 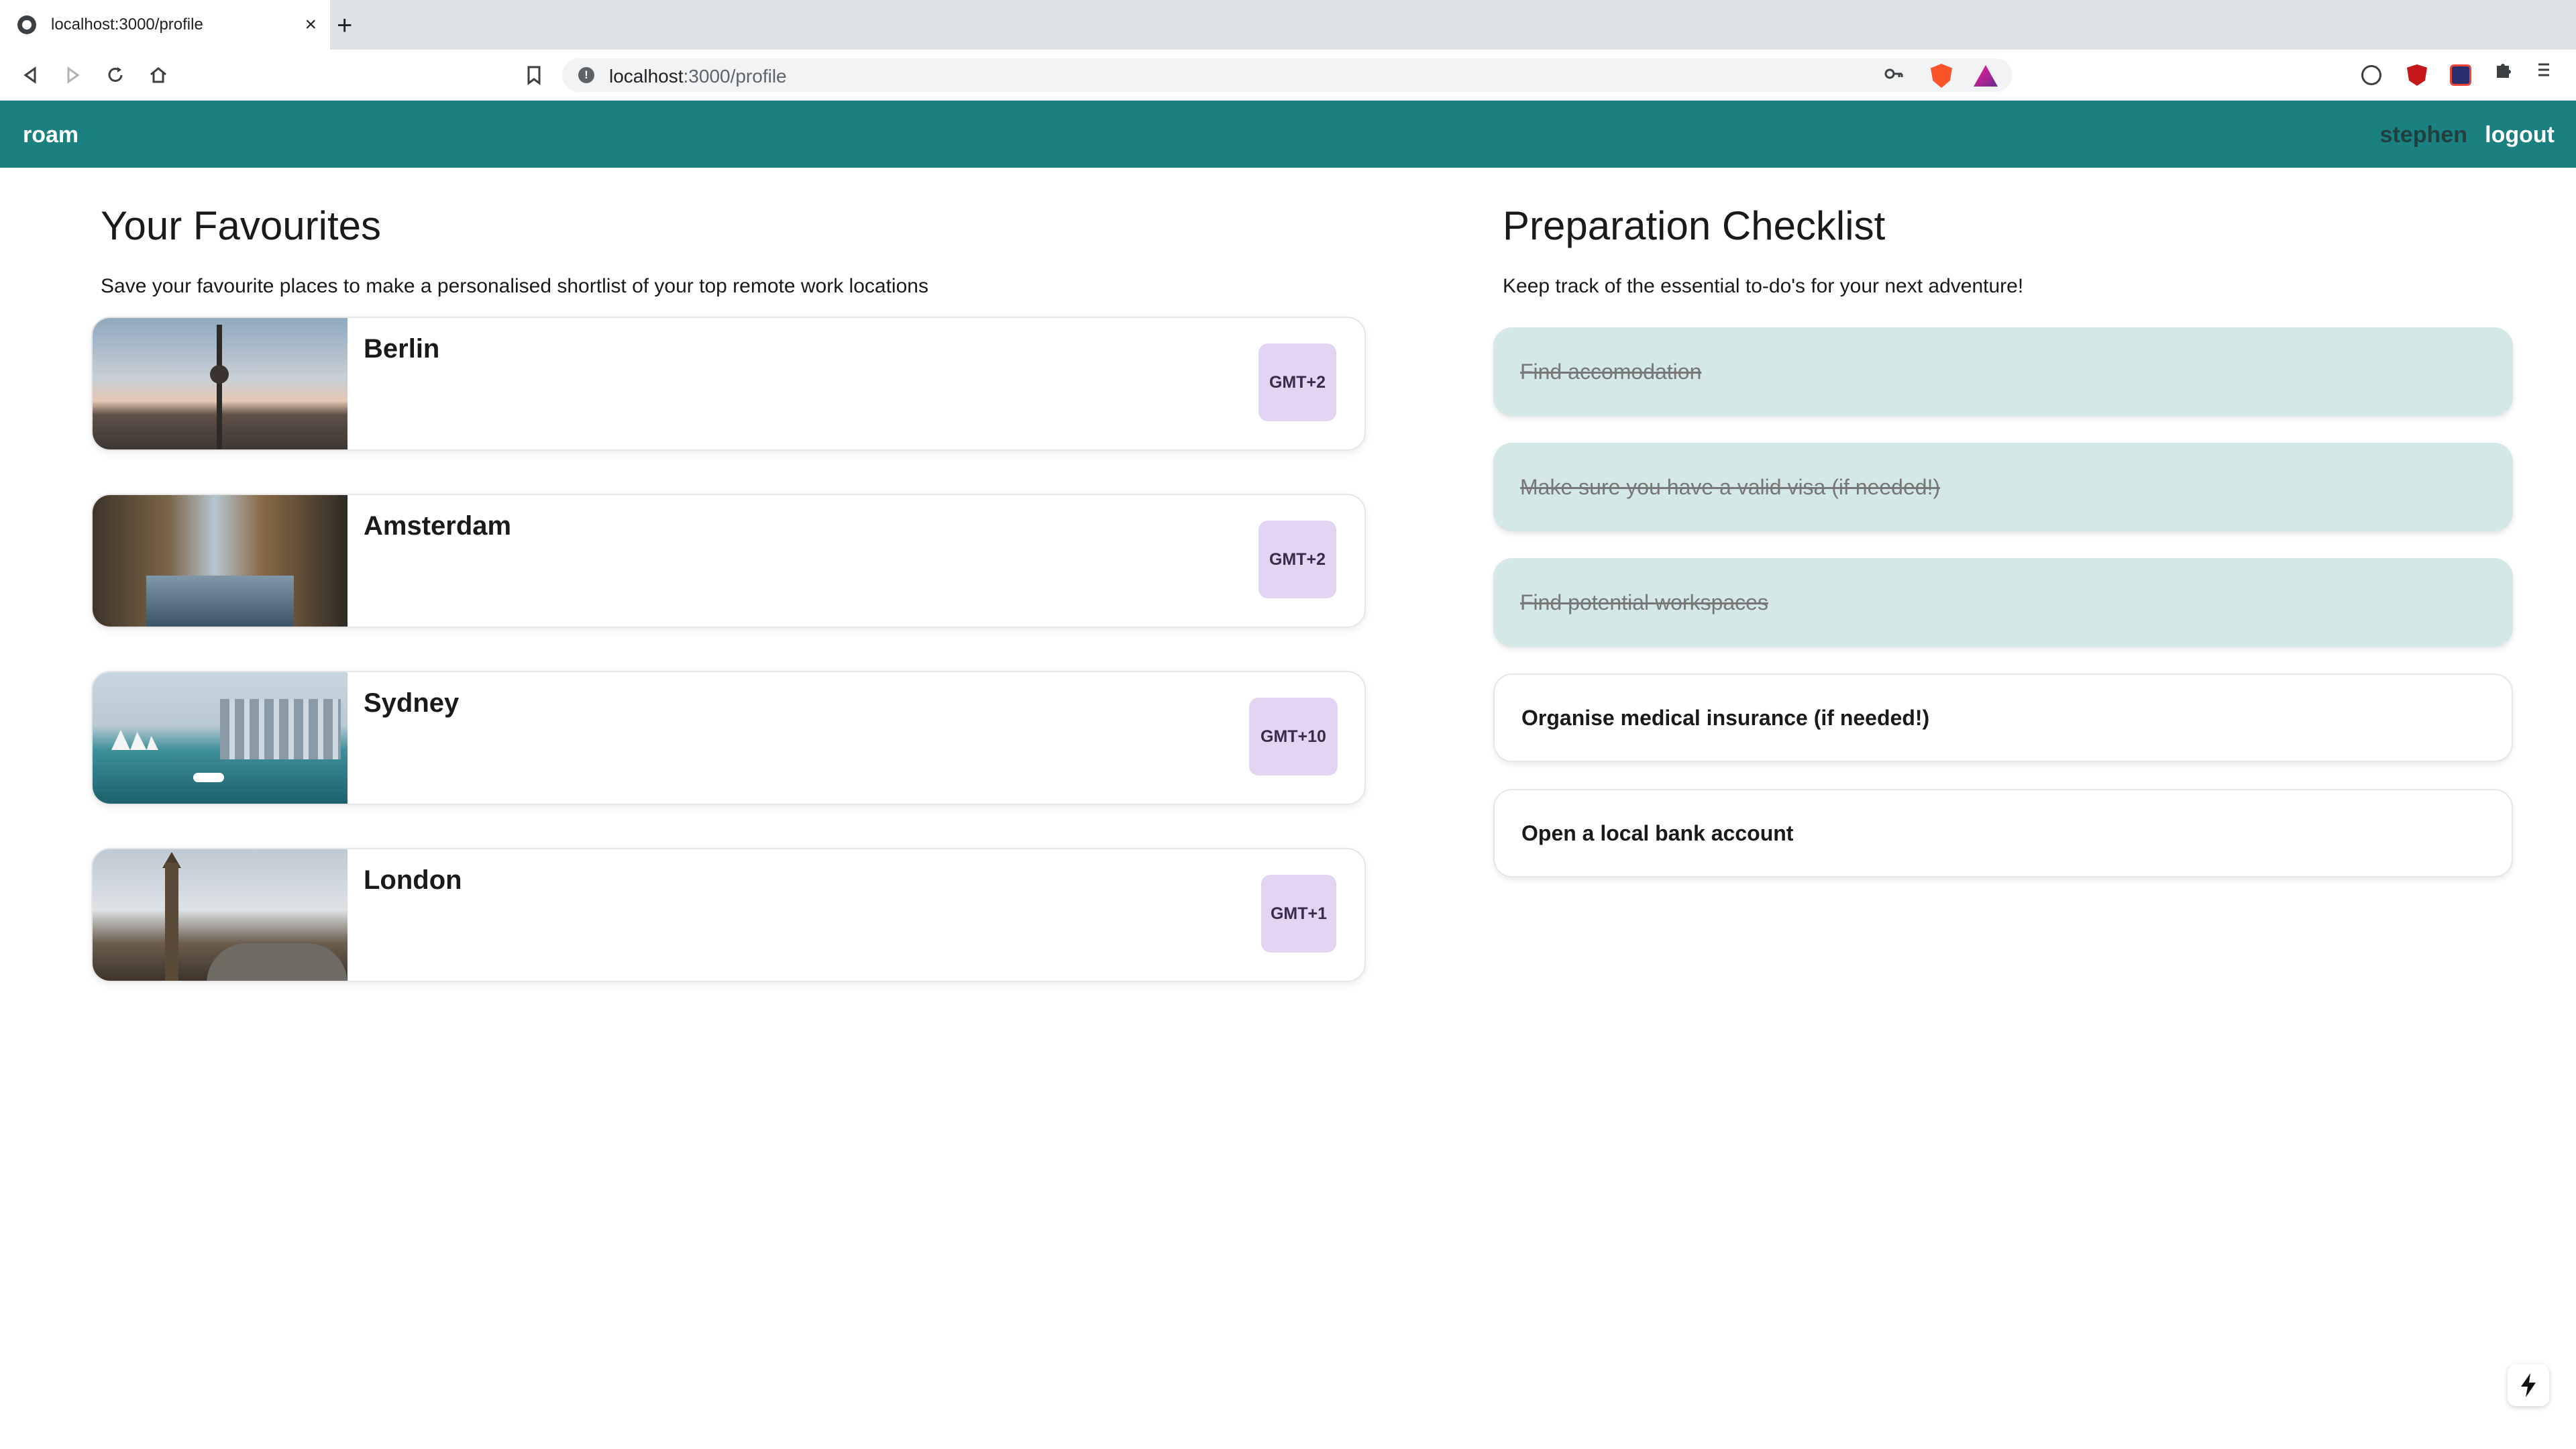 What do you see at coordinates (2003, 718) in the screenshot?
I see `checklist-item-insurance: Organise medical insurance (if needed!)` at bounding box center [2003, 718].